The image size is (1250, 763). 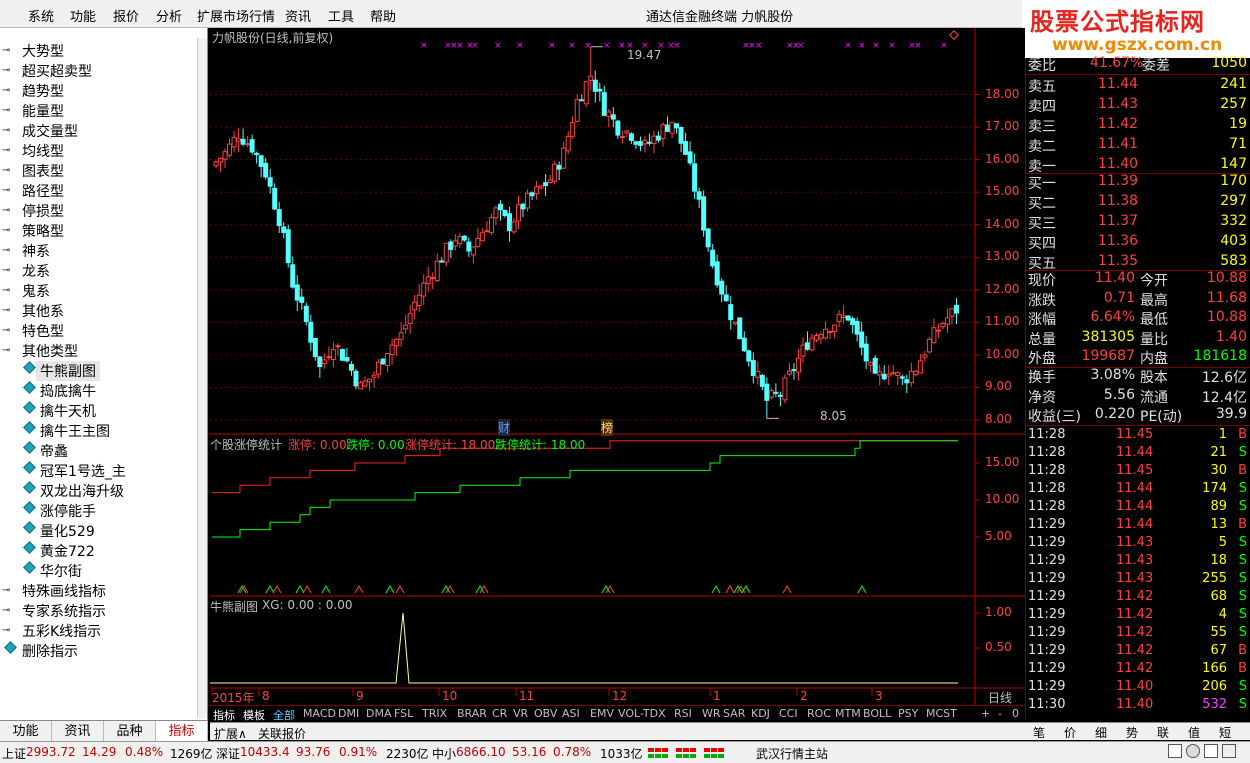 What do you see at coordinates (83, 15) in the screenshot?
I see `menu-function: 功能` at bounding box center [83, 15].